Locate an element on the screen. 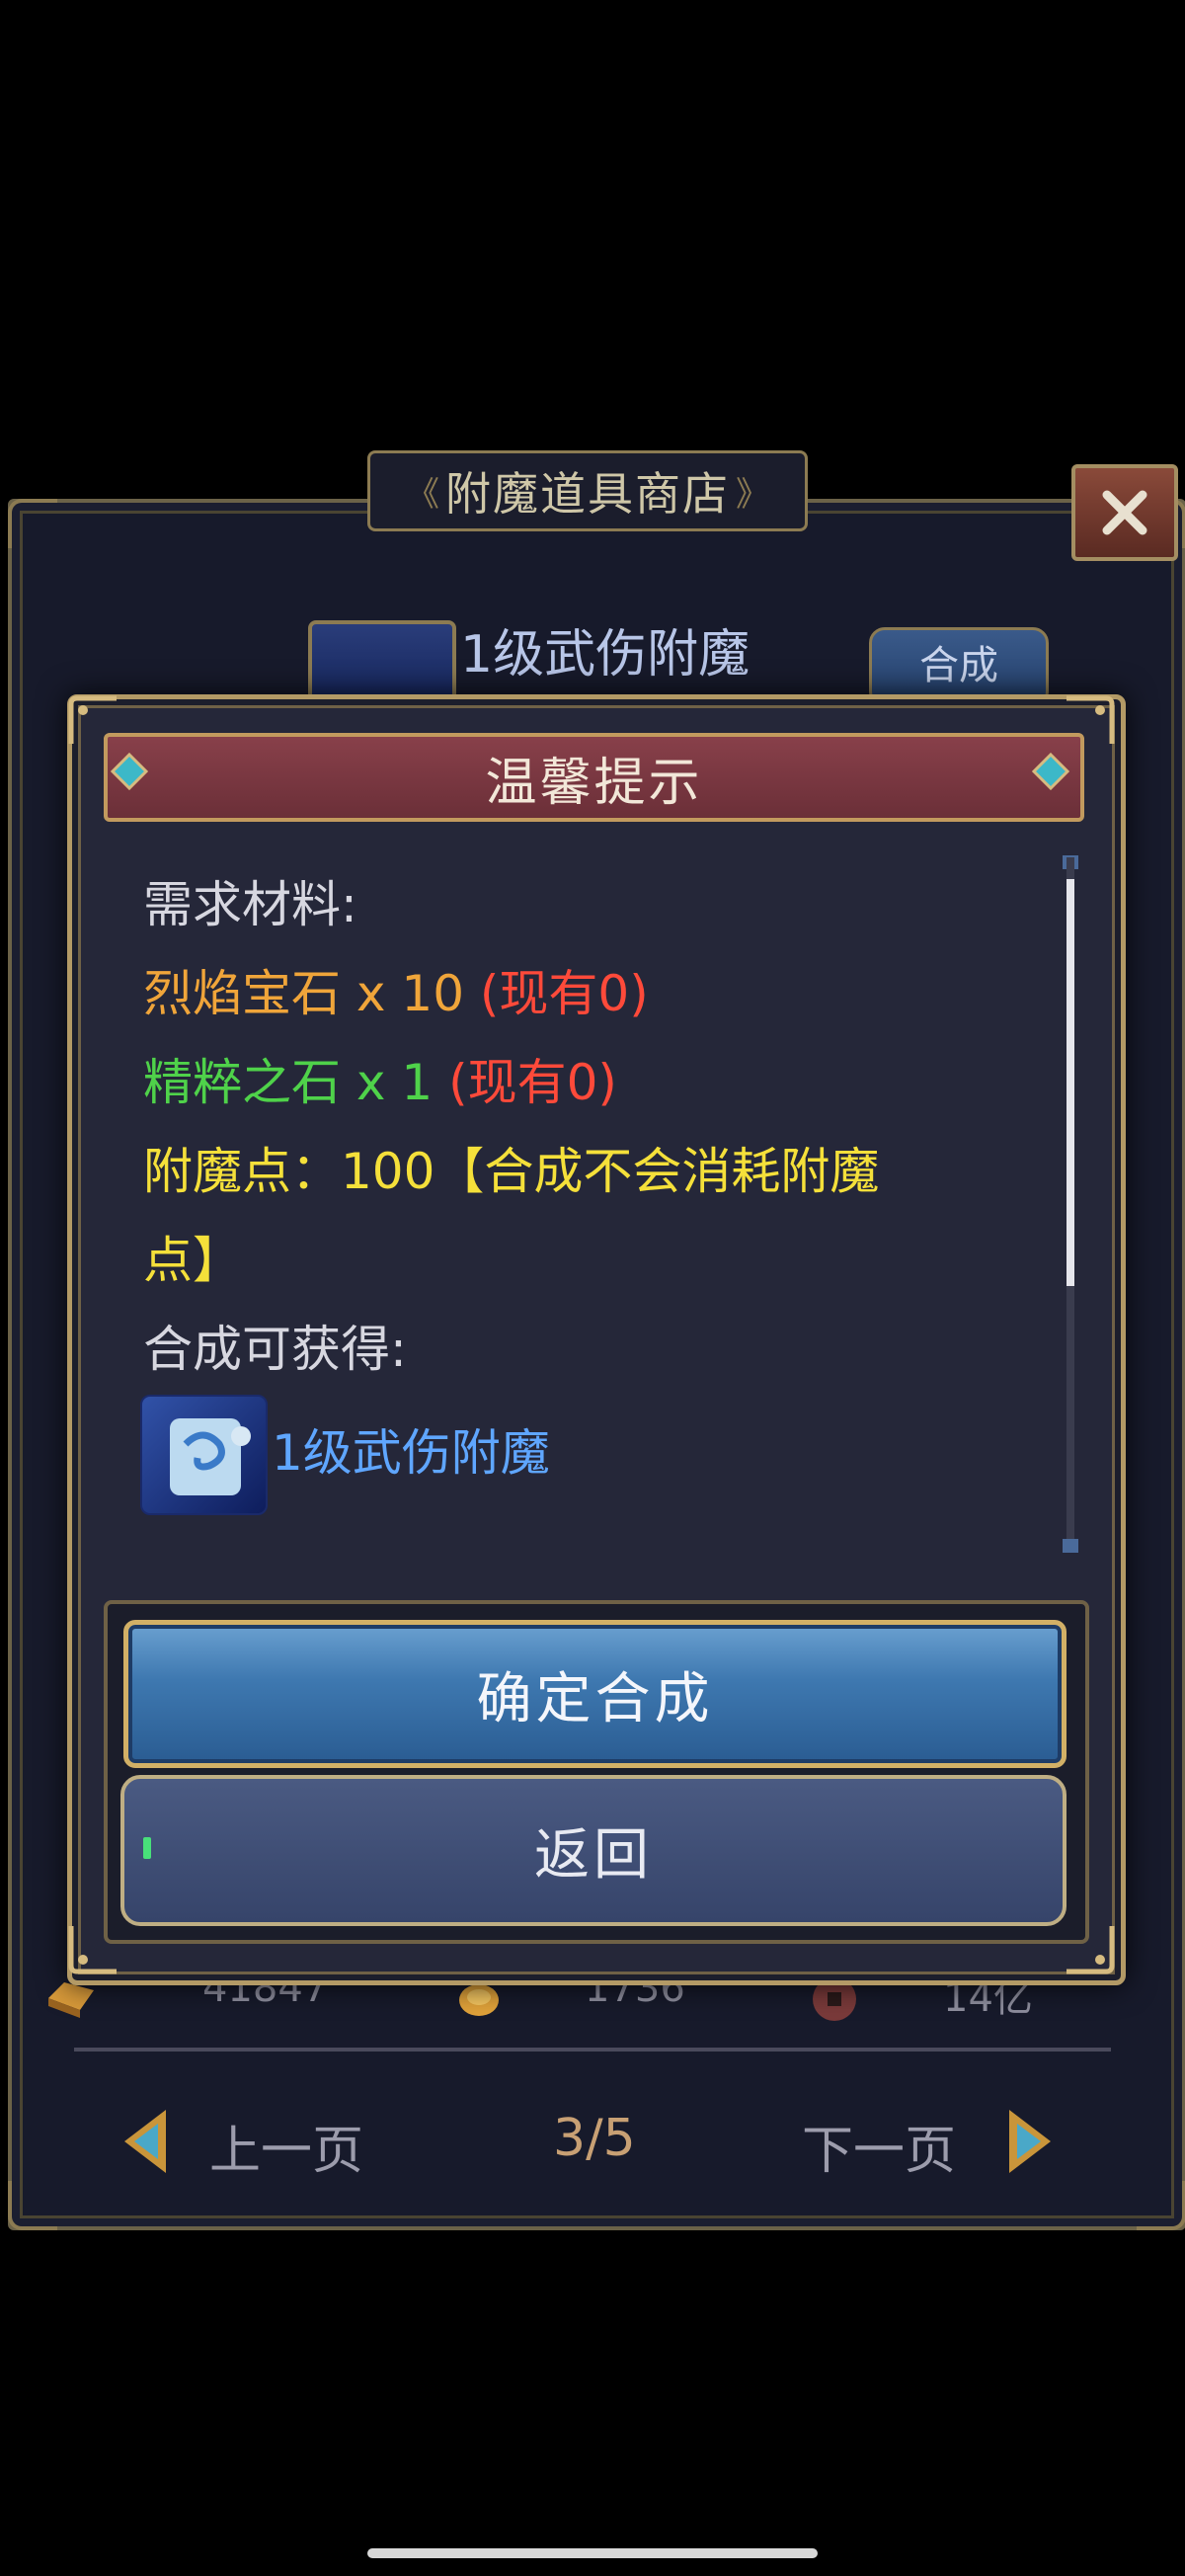 The height and width of the screenshot is (2576, 1185). enchant-points-text: 附魔点：100【合成不会消耗附魔 is located at coordinates (512, 1171).